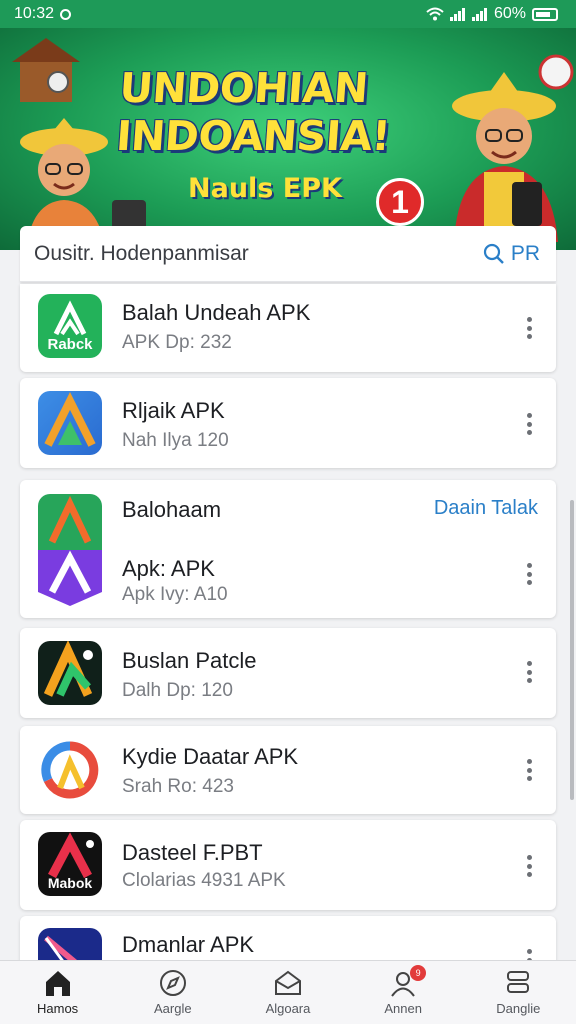 The height and width of the screenshot is (1024, 576). I want to click on app-list-item: Rljaik APK Nah Ilya 120, so click(288, 423).